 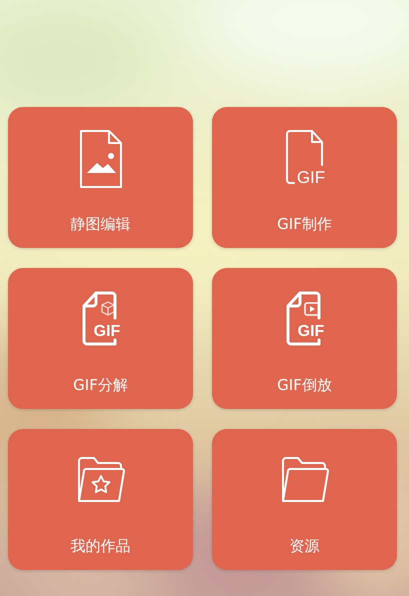 What do you see at coordinates (100, 546) in the screenshot?
I see `tile-label: 我的作品` at bounding box center [100, 546].